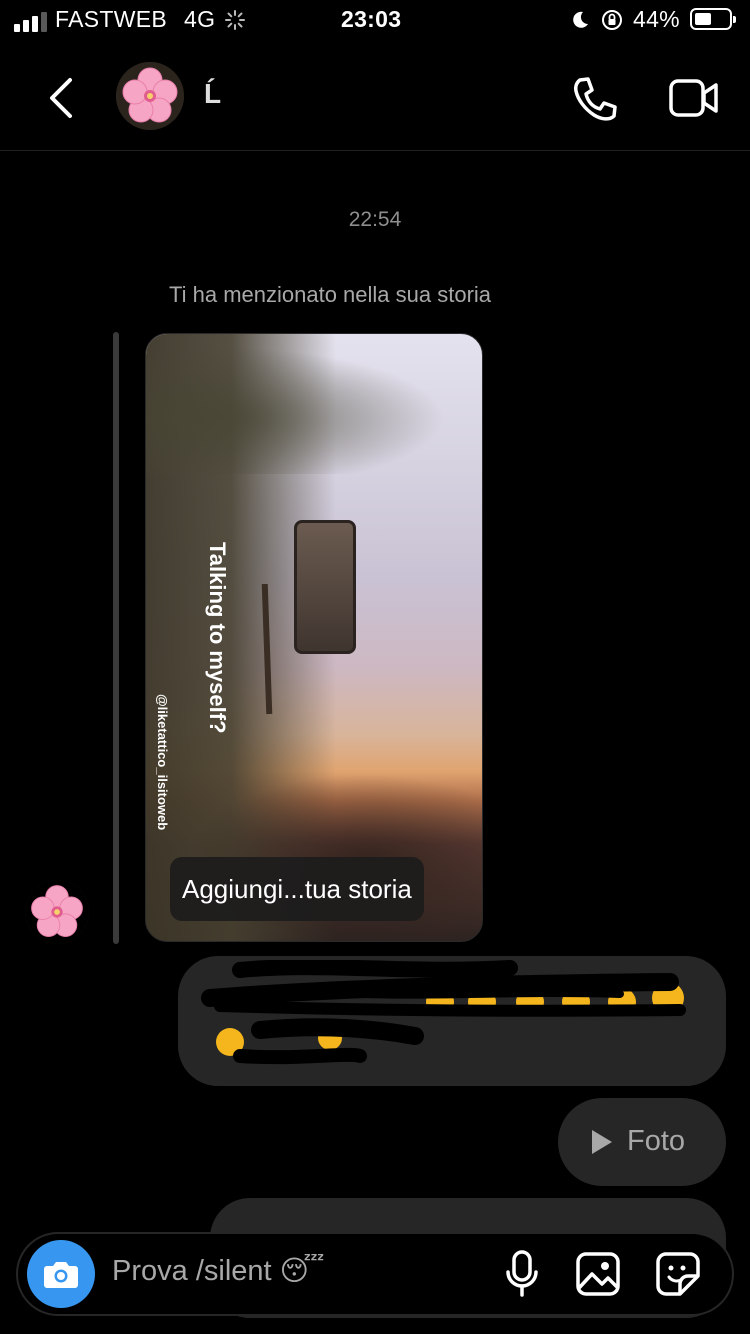 The width and height of the screenshot is (750, 1334). Describe the element at coordinates (375, 100) in the screenshot. I see `chat-header: Ĺ` at that location.